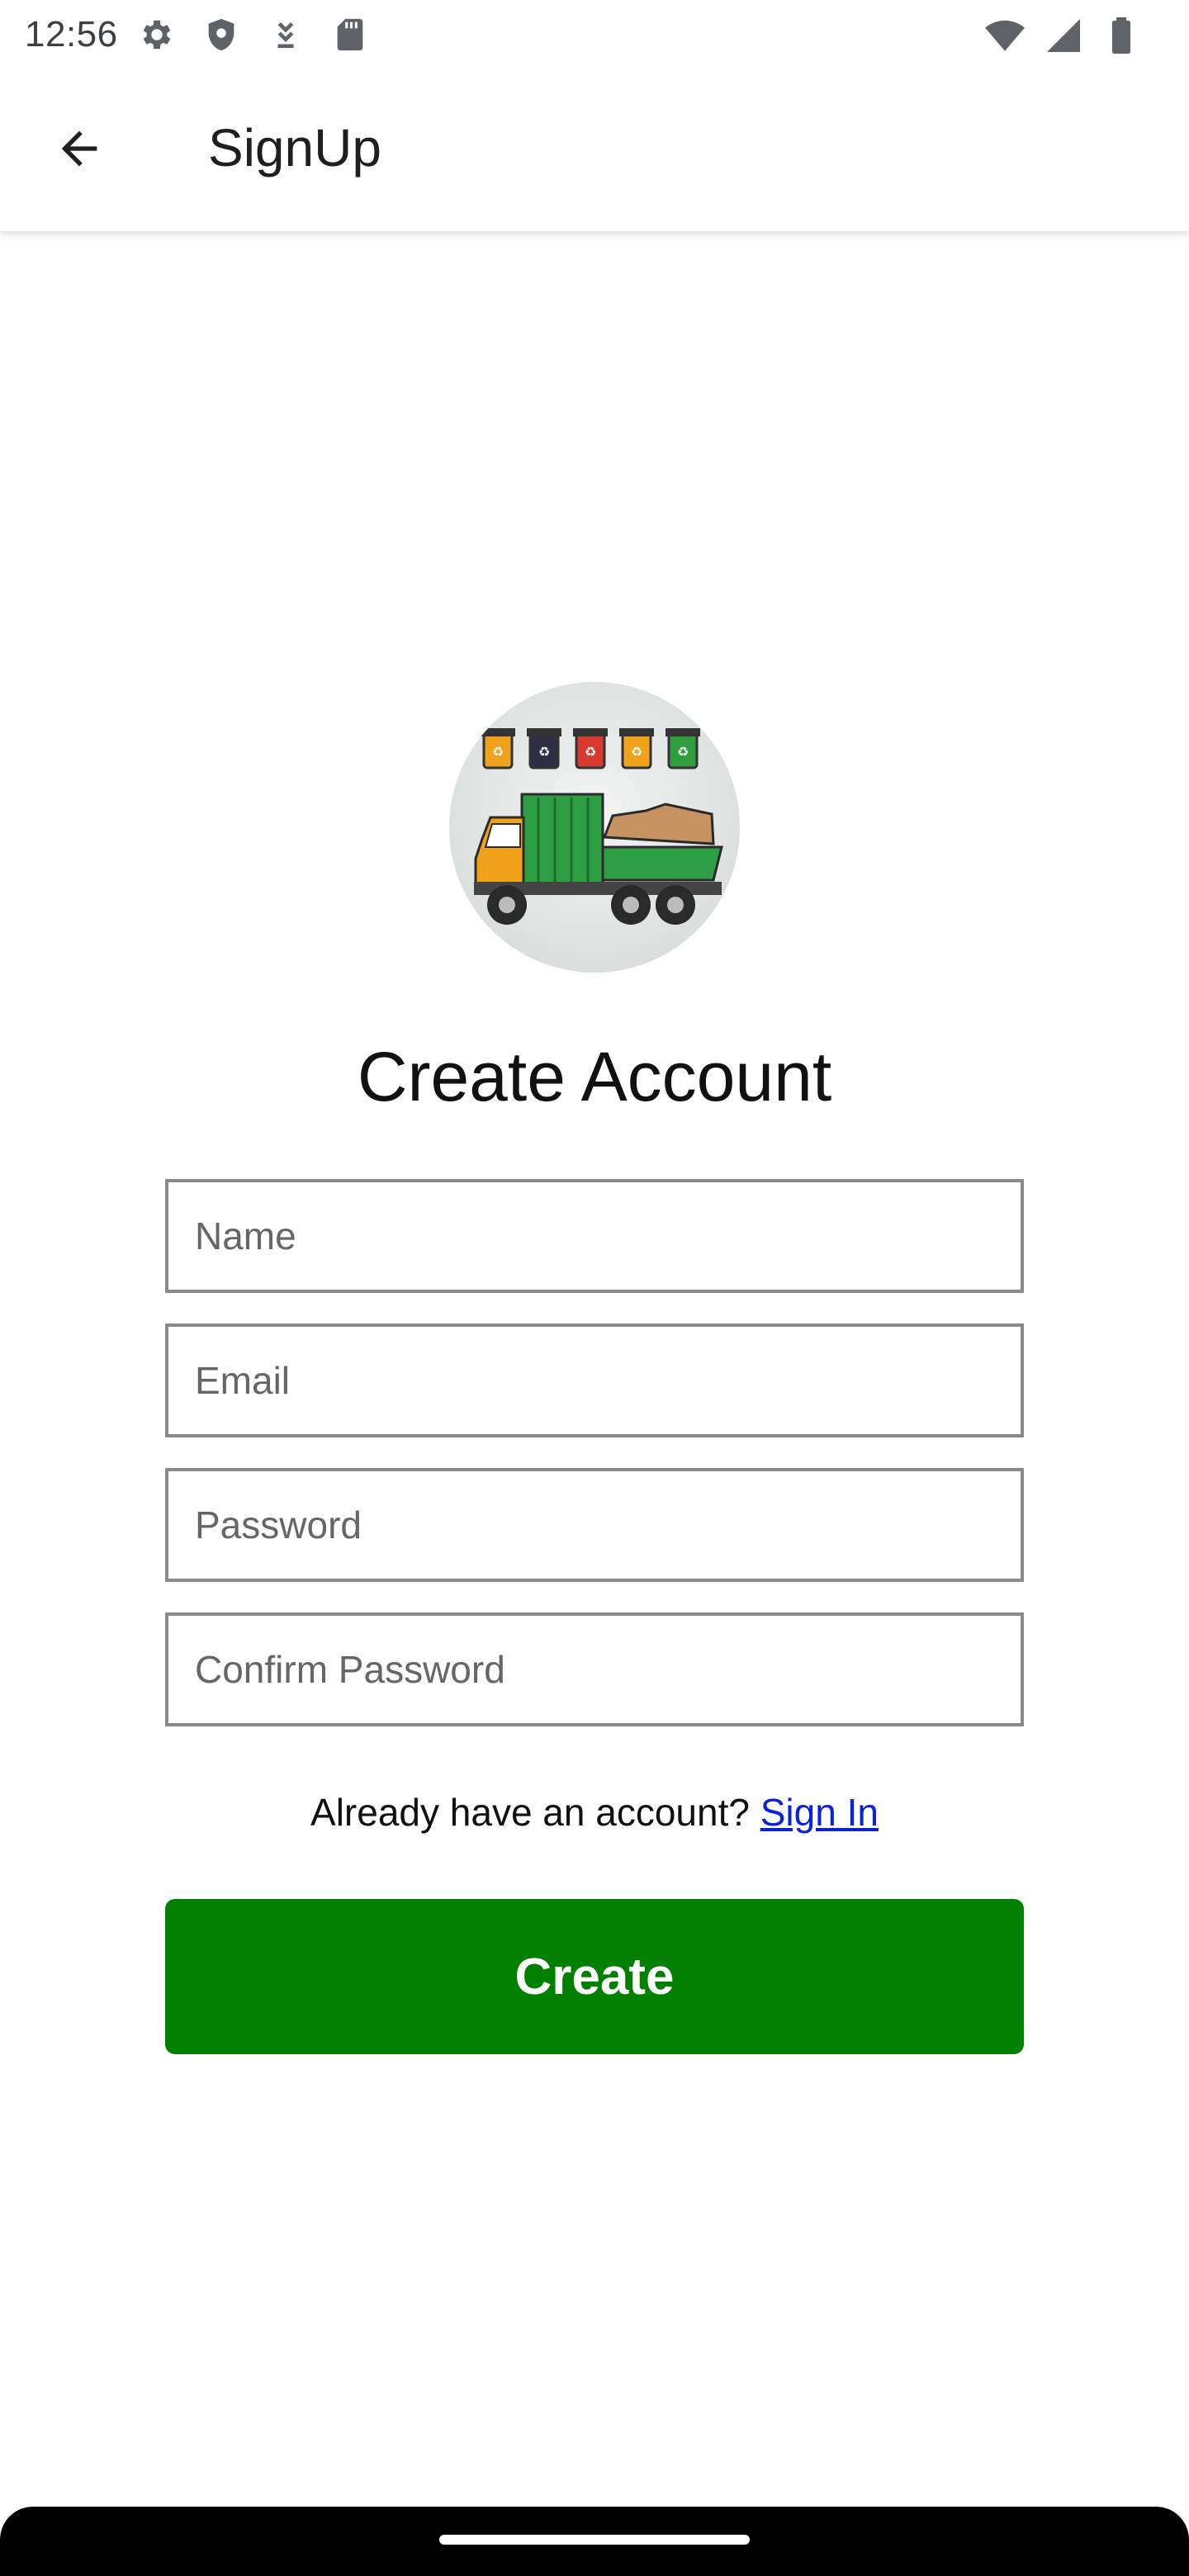 The height and width of the screenshot is (2576, 1189). I want to click on name-field, so click(594, 1236).